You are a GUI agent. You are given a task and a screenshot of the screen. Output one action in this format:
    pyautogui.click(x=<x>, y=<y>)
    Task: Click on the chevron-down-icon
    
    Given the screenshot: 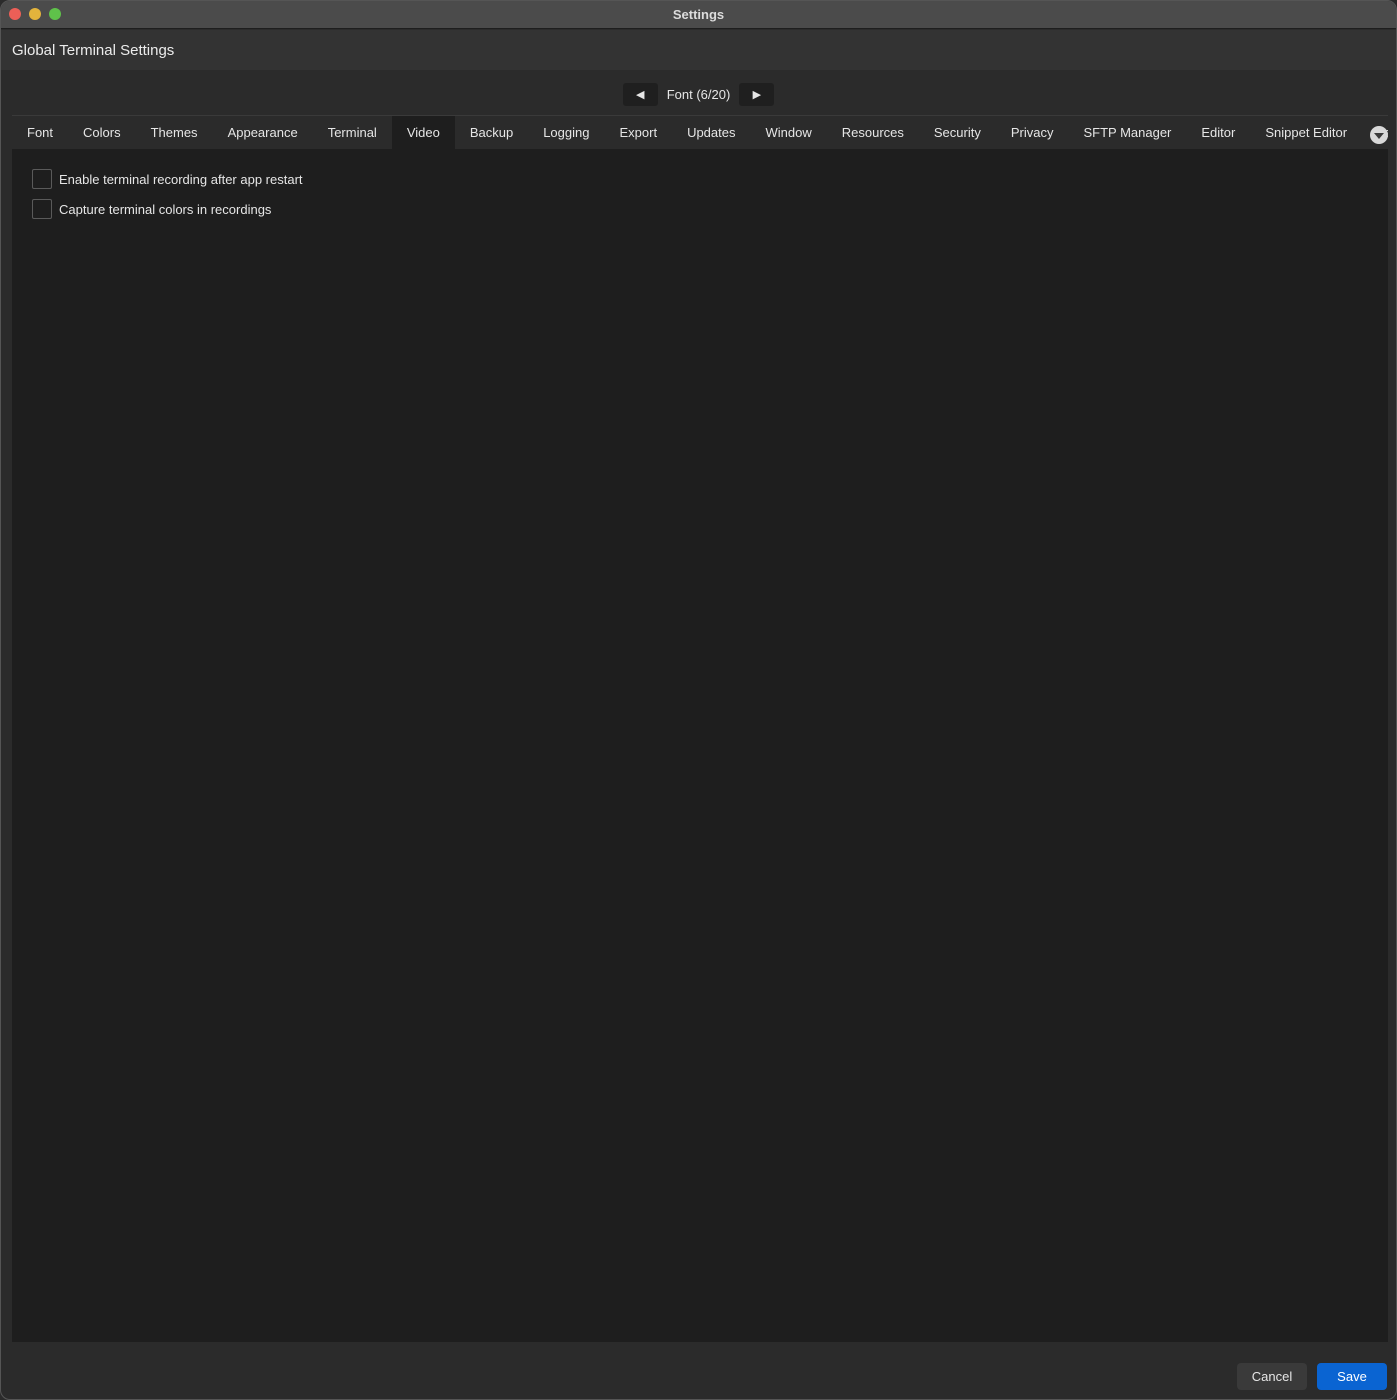 What is the action you would take?
    pyautogui.click(x=1379, y=136)
    